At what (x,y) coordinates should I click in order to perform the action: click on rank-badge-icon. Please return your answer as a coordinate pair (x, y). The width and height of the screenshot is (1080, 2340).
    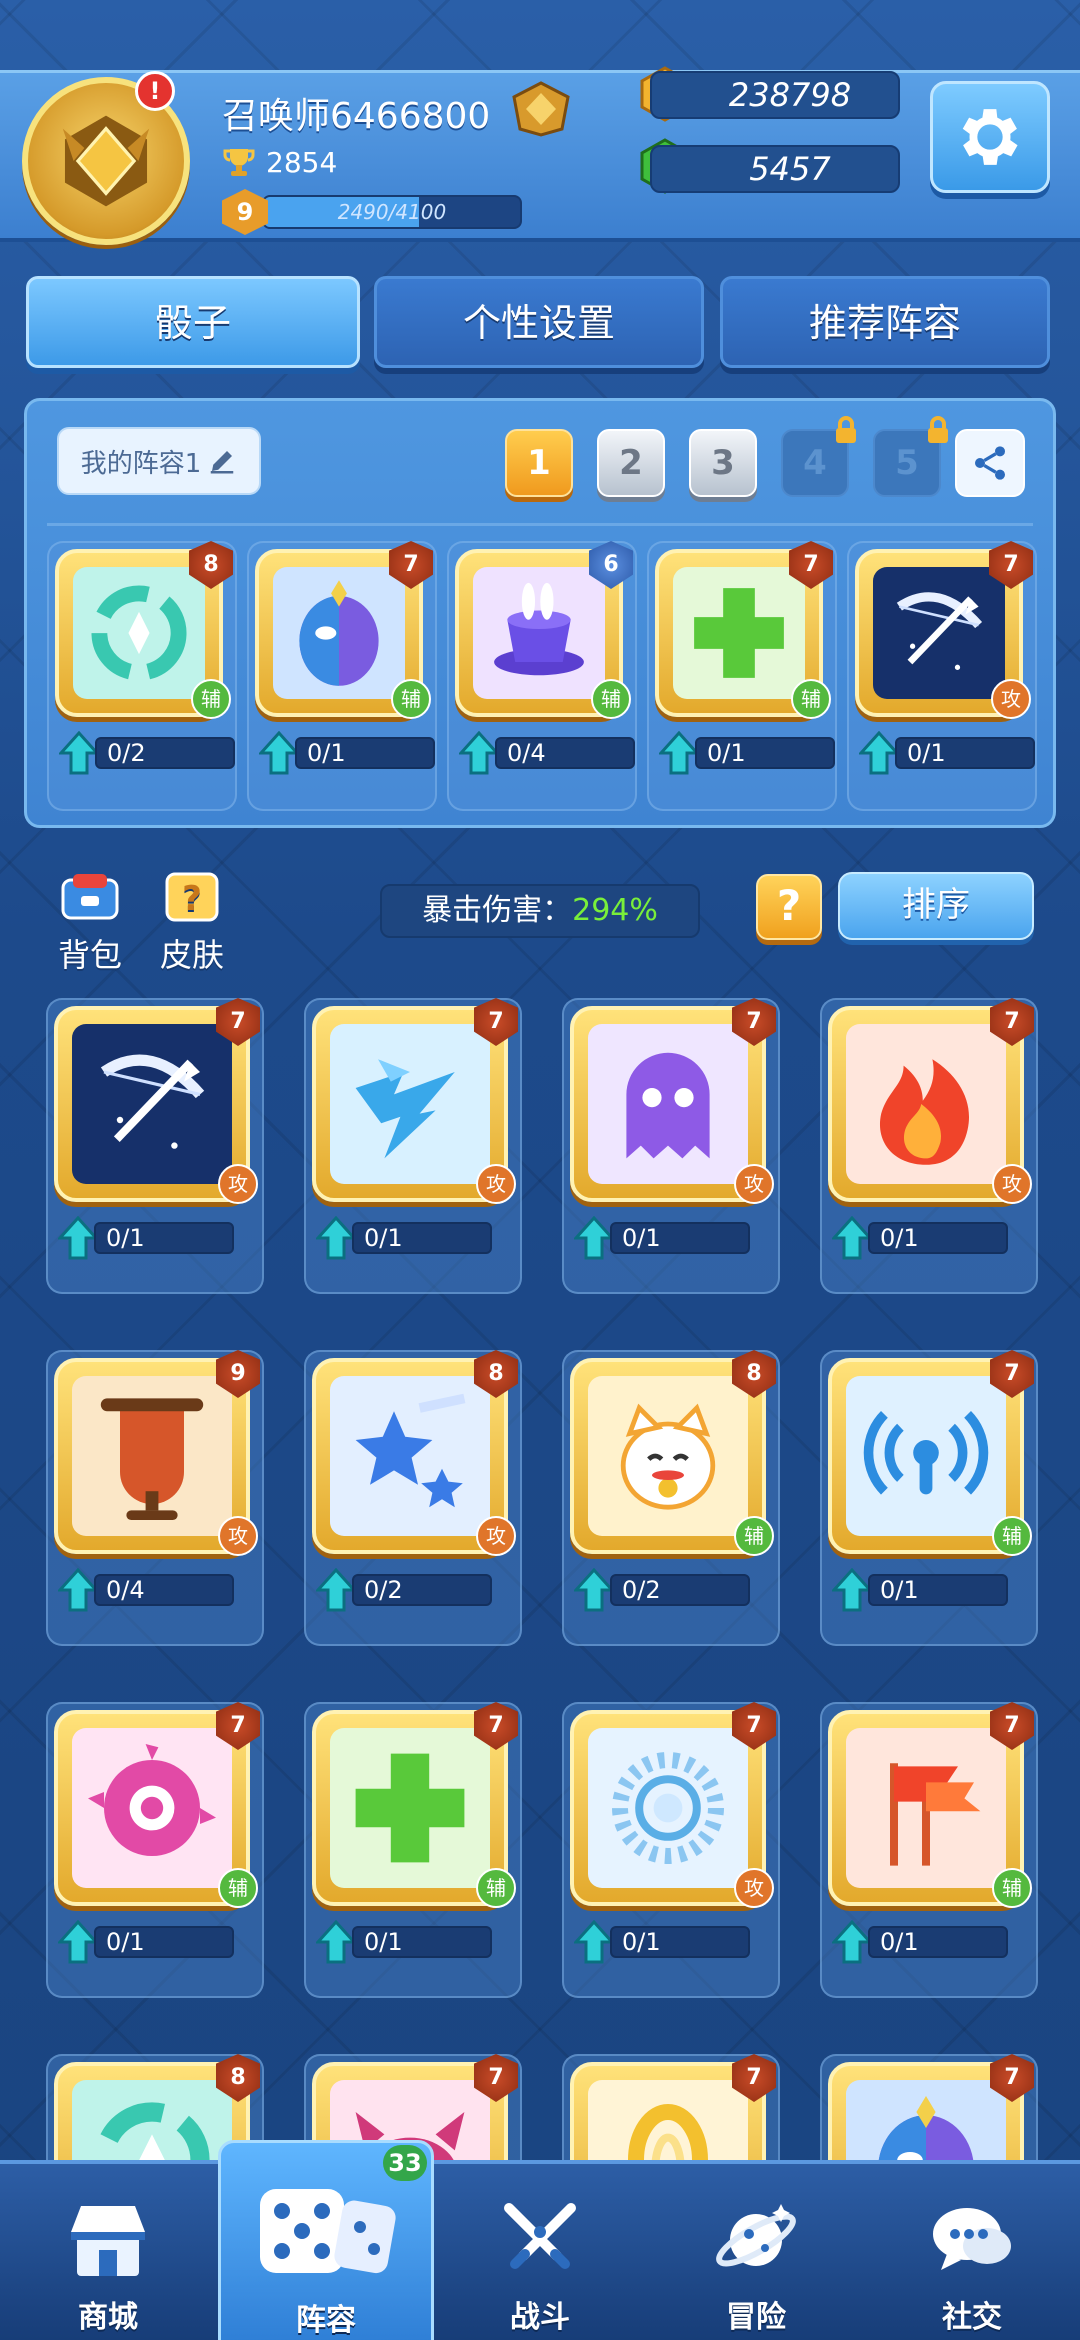
    Looking at the image, I should click on (541, 109).